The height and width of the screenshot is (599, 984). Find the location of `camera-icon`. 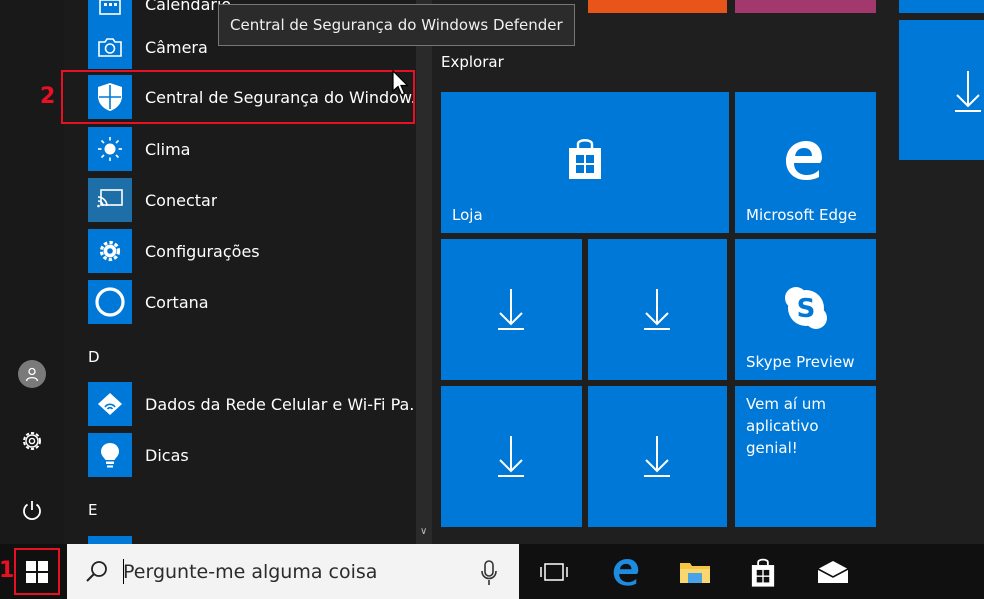

camera-icon is located at coordinates (110, 47).